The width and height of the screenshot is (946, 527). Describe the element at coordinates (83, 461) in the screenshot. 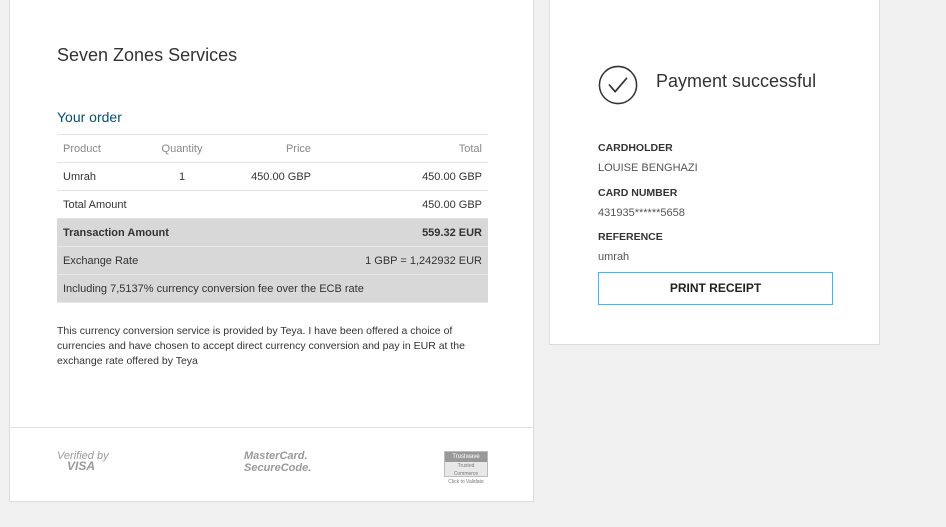

I see `verified-by-visa-logo: Verified by VISA` at that location.